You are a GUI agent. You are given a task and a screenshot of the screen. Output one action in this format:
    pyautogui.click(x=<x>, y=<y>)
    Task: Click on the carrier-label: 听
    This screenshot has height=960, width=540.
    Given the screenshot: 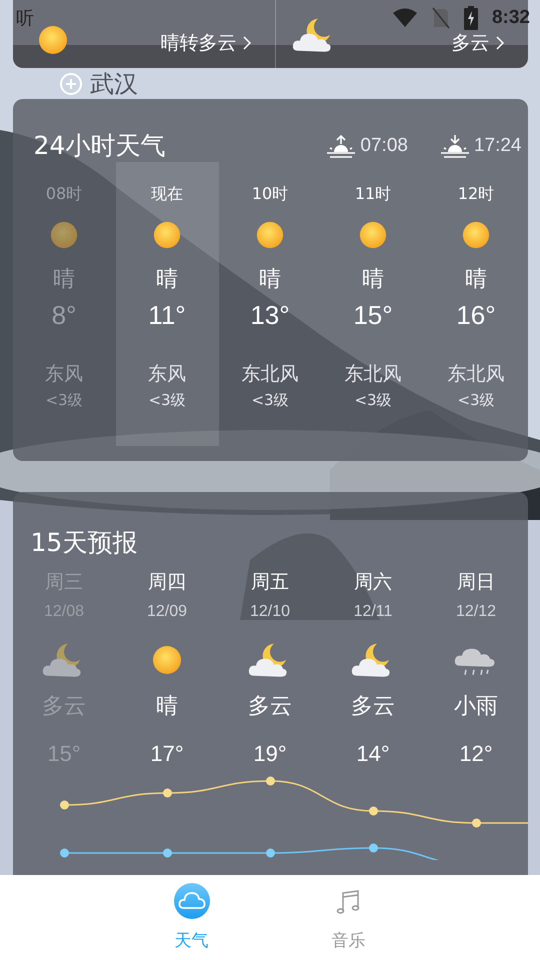 What is the action you would take?
    pyautogui.click(x=25, y=18)
    